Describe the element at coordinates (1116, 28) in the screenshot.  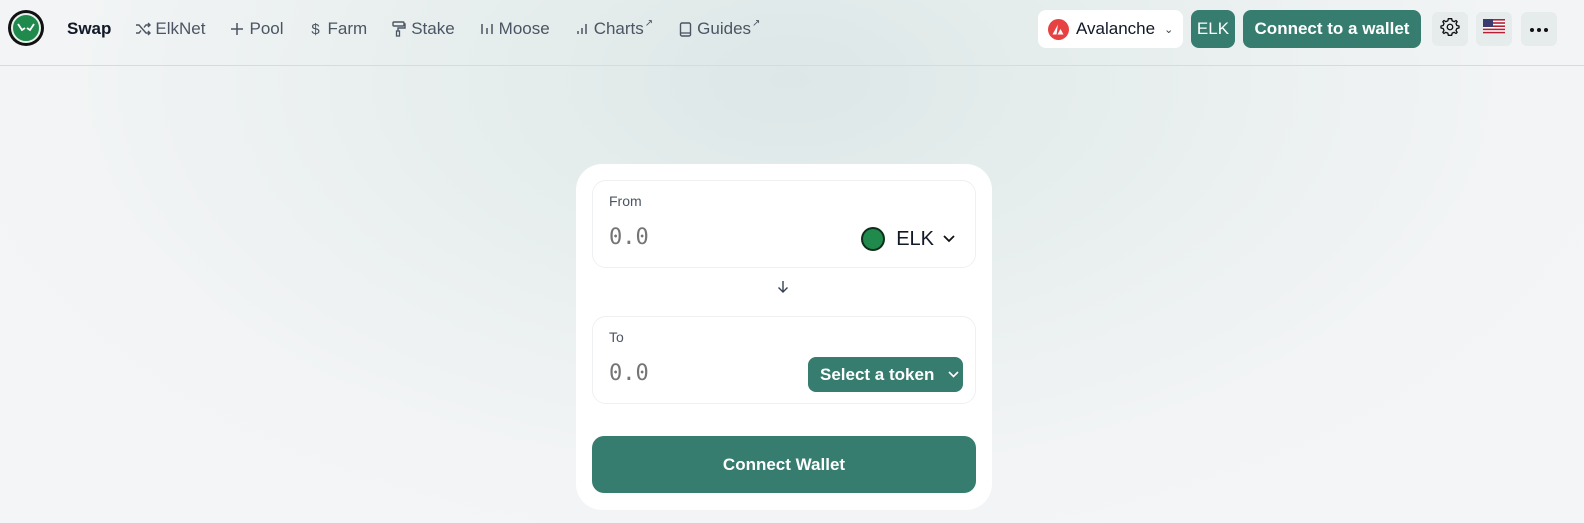
I see `network-label: Avalanche` at that location.